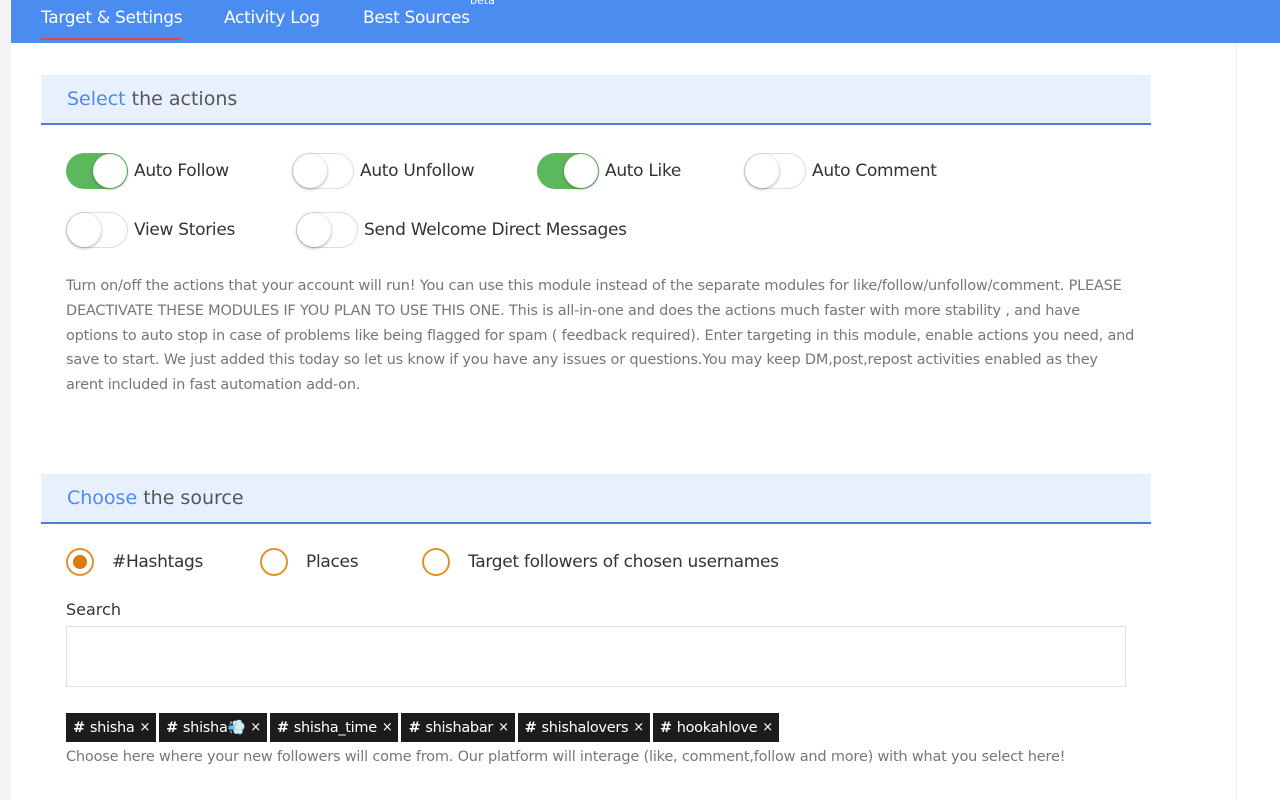  I want to click on search-input, so click(596, 656).